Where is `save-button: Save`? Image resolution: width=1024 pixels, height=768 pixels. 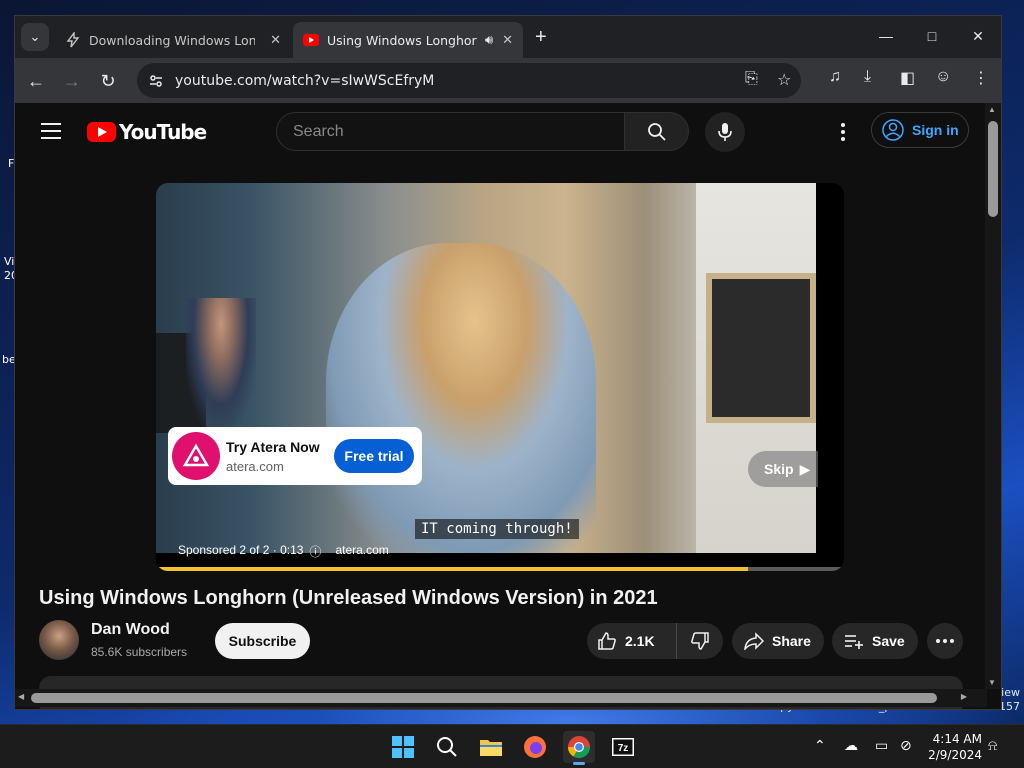
save-button: Save is located at coordinates (875, 641).